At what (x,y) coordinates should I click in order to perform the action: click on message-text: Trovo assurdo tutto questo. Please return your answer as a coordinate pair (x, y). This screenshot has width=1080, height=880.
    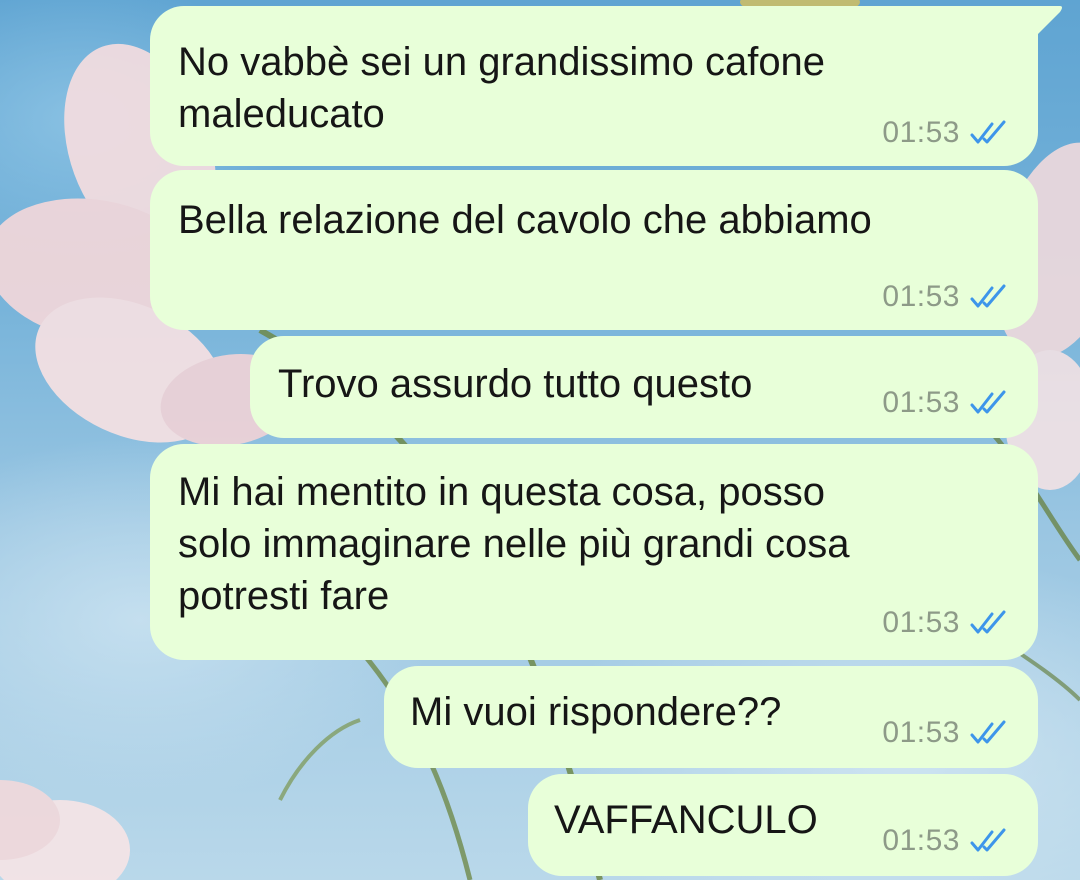
    Looking at the image, I should click on (515, 384).